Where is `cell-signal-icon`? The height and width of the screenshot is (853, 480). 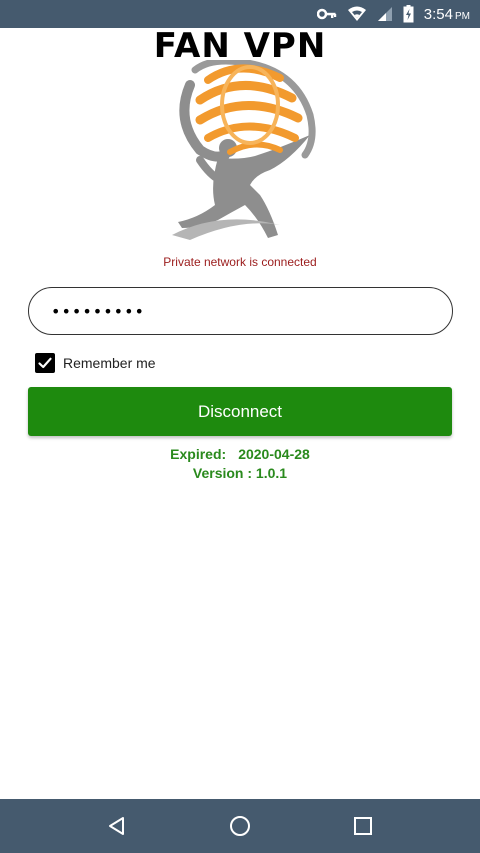
cell-signal-icon is located at coordinates (385, 14).